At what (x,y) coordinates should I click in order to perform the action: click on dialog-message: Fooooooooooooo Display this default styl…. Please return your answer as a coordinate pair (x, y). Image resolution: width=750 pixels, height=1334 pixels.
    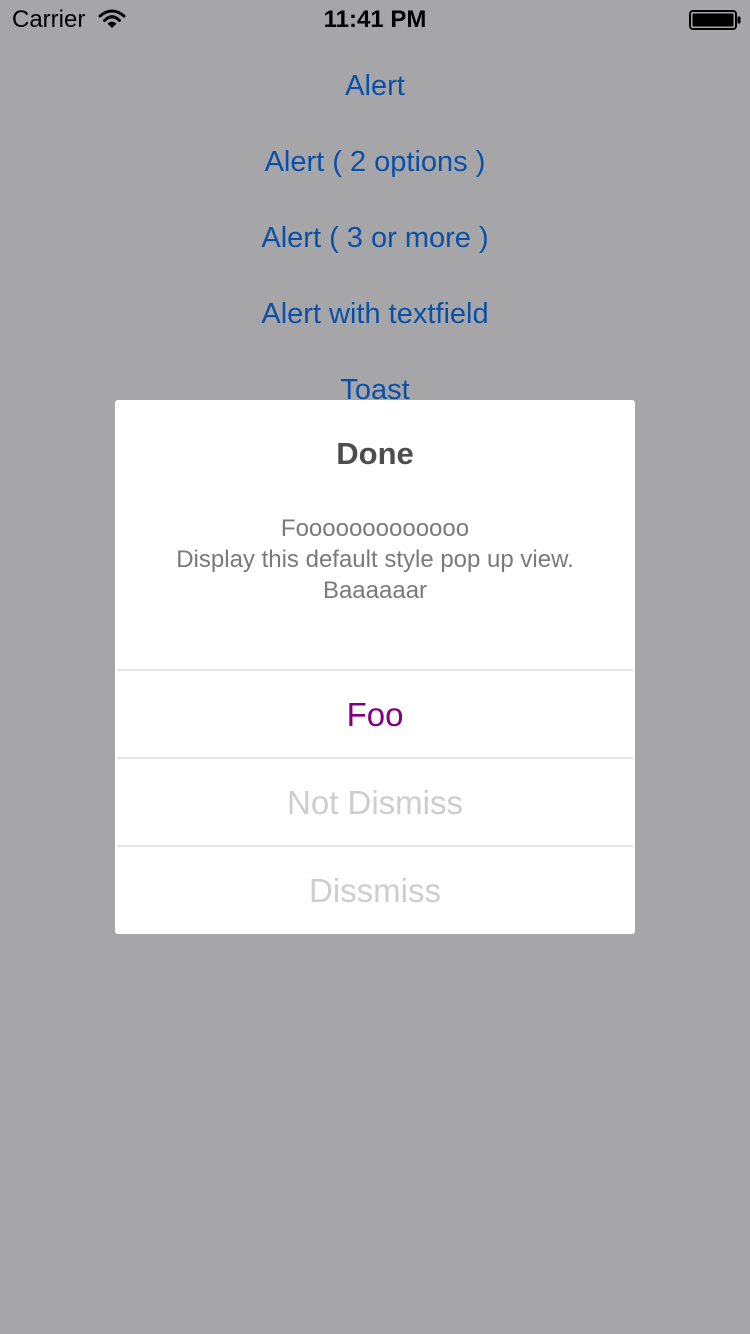
    Looking at the image, I should click on (375, 559).